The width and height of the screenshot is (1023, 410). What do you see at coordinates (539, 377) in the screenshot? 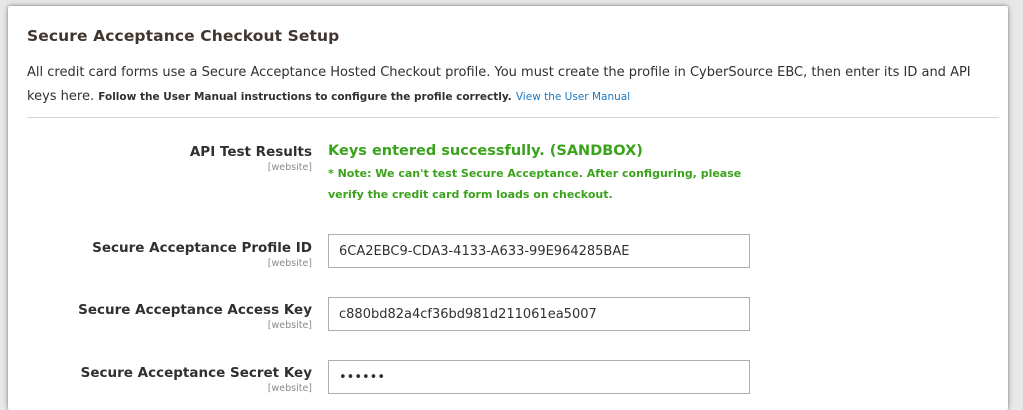
I see `secret-key-input` at bounding box center [539, 377].